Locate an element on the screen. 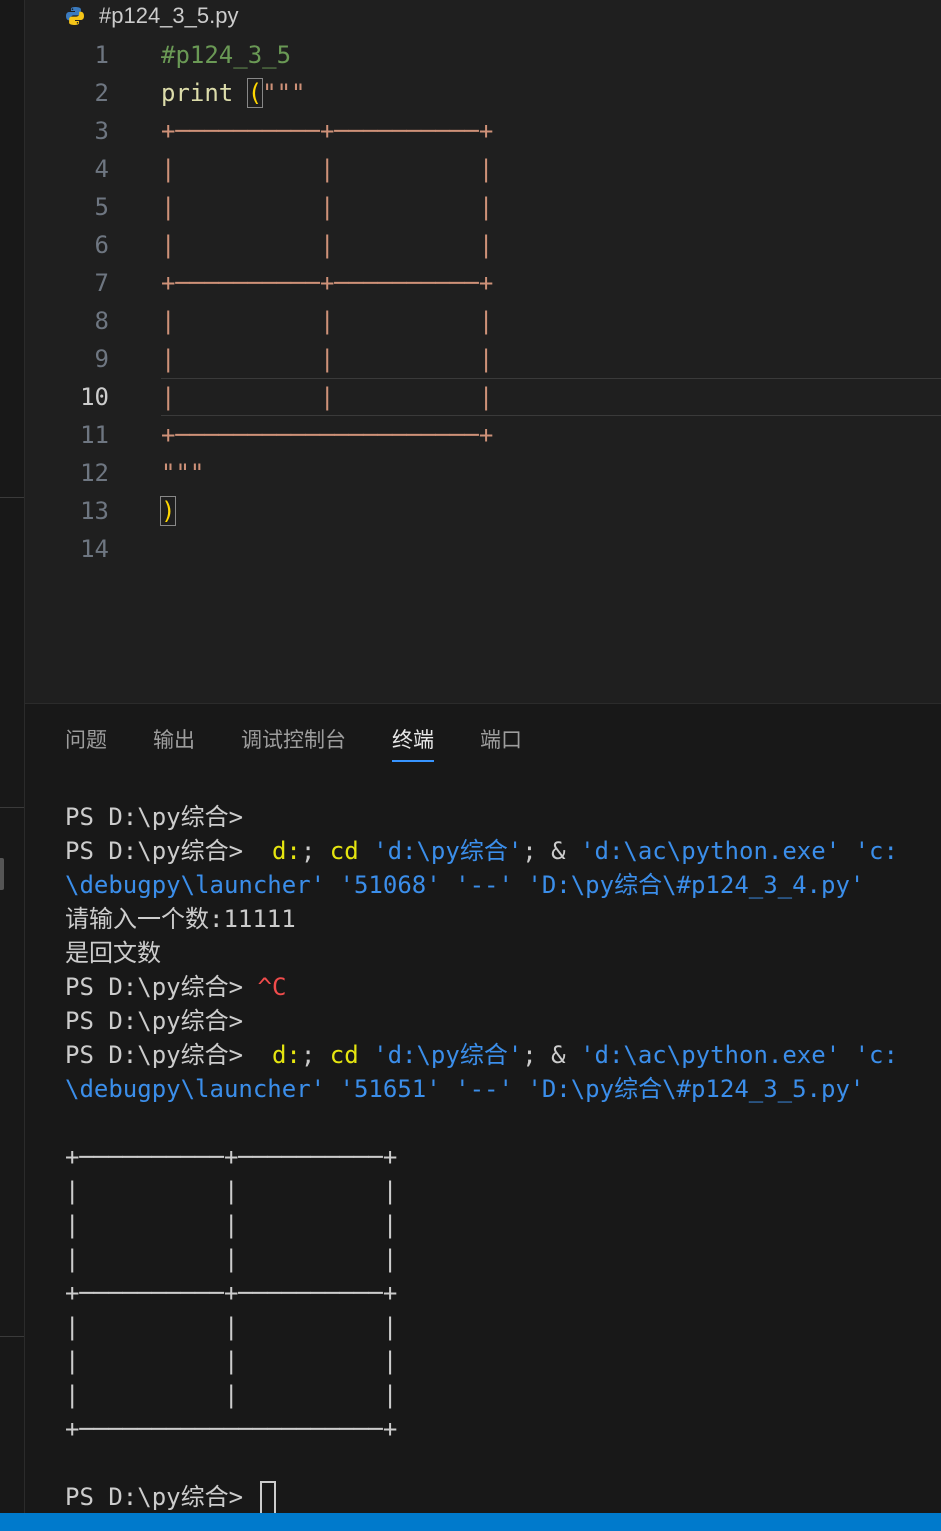 The height and width of the screenshot is (1531, 941). code-token: ) is located at coordinates (168, 511).